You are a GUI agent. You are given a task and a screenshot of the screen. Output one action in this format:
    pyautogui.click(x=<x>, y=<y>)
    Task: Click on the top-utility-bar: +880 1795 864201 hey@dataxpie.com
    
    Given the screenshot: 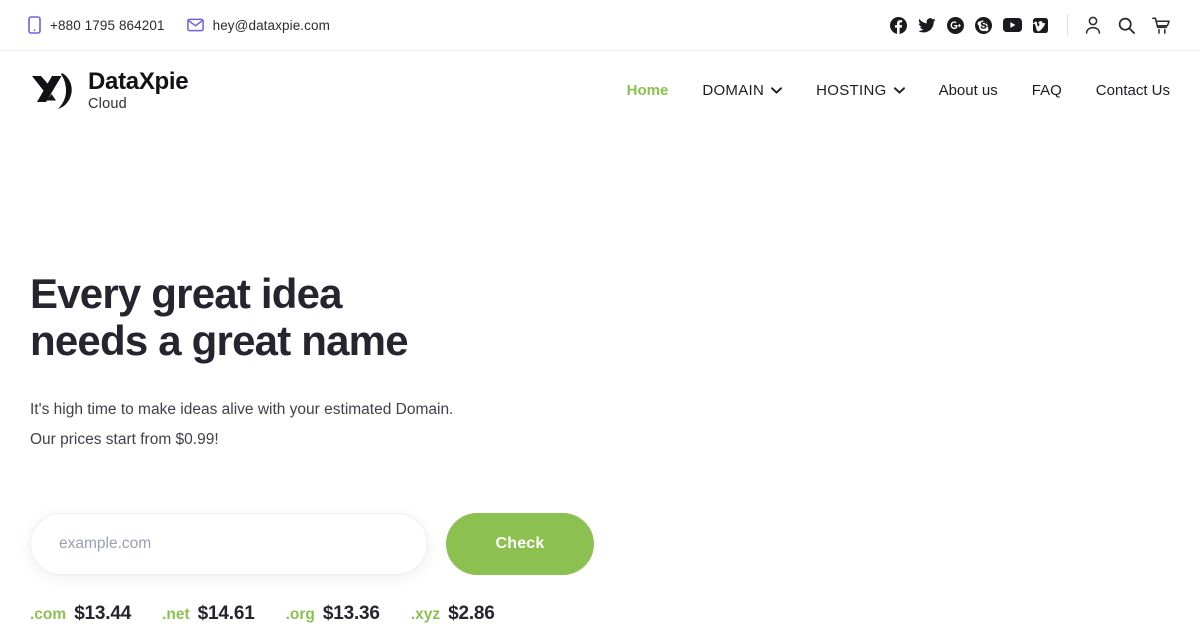 What is the action you would take?
    pyautogui.click(x=600, y=25)
    